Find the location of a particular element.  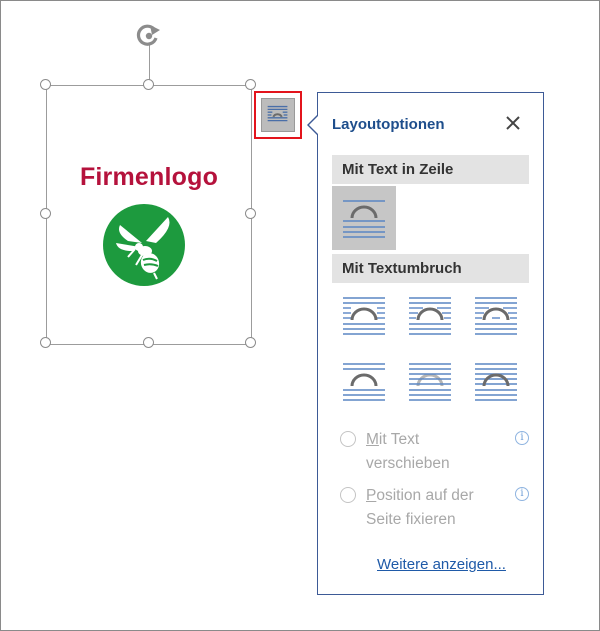

radio-fix-position: Position auf der Seite fixieren is located at coordinates (420, 509).